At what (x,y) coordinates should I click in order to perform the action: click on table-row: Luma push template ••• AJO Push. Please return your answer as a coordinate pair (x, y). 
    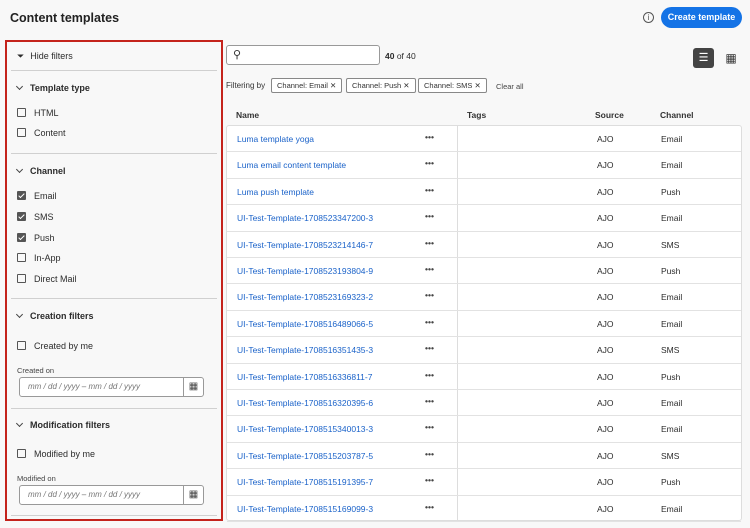
    Looking at the image, I should click on (484, 192).